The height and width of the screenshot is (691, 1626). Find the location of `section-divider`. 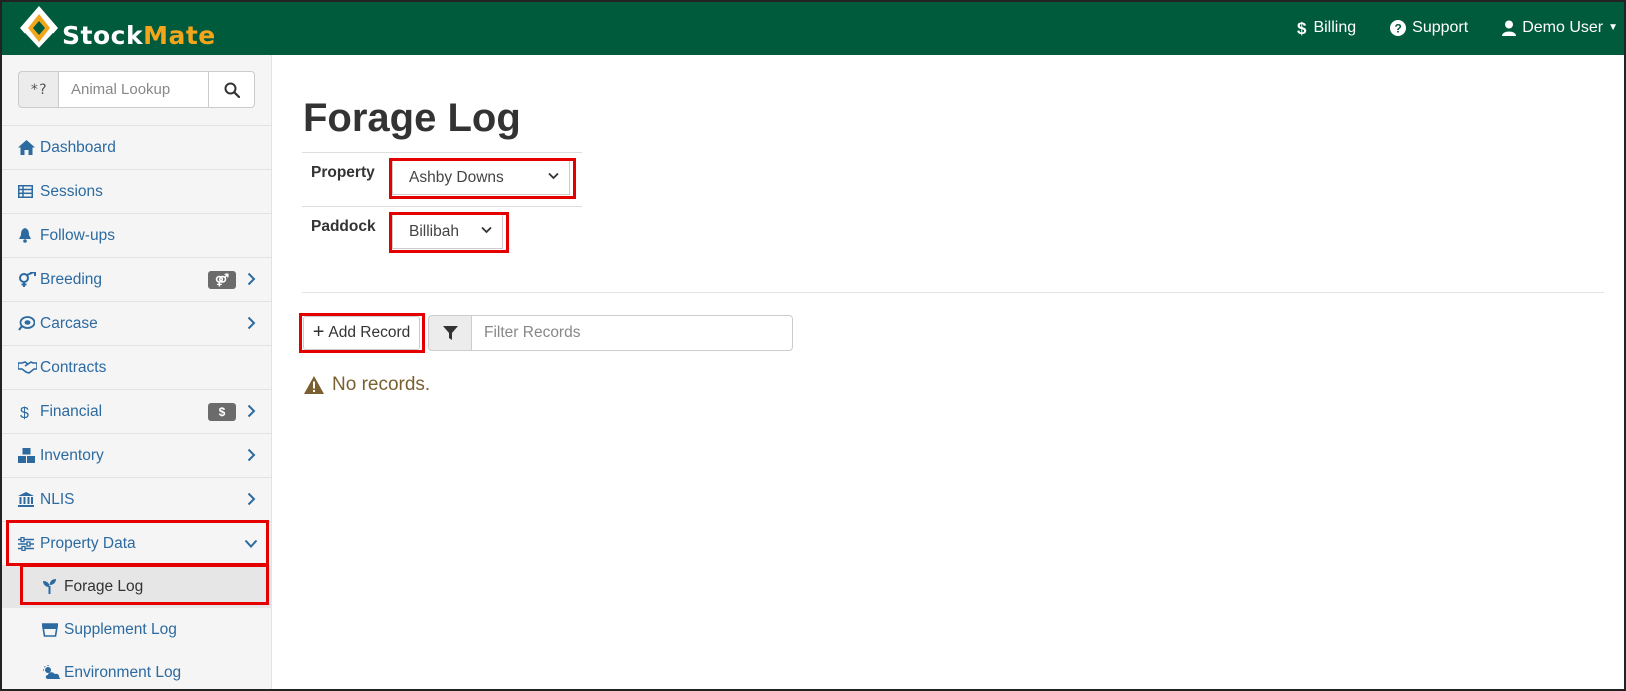

section-divider is located at coordinates (953, 292).